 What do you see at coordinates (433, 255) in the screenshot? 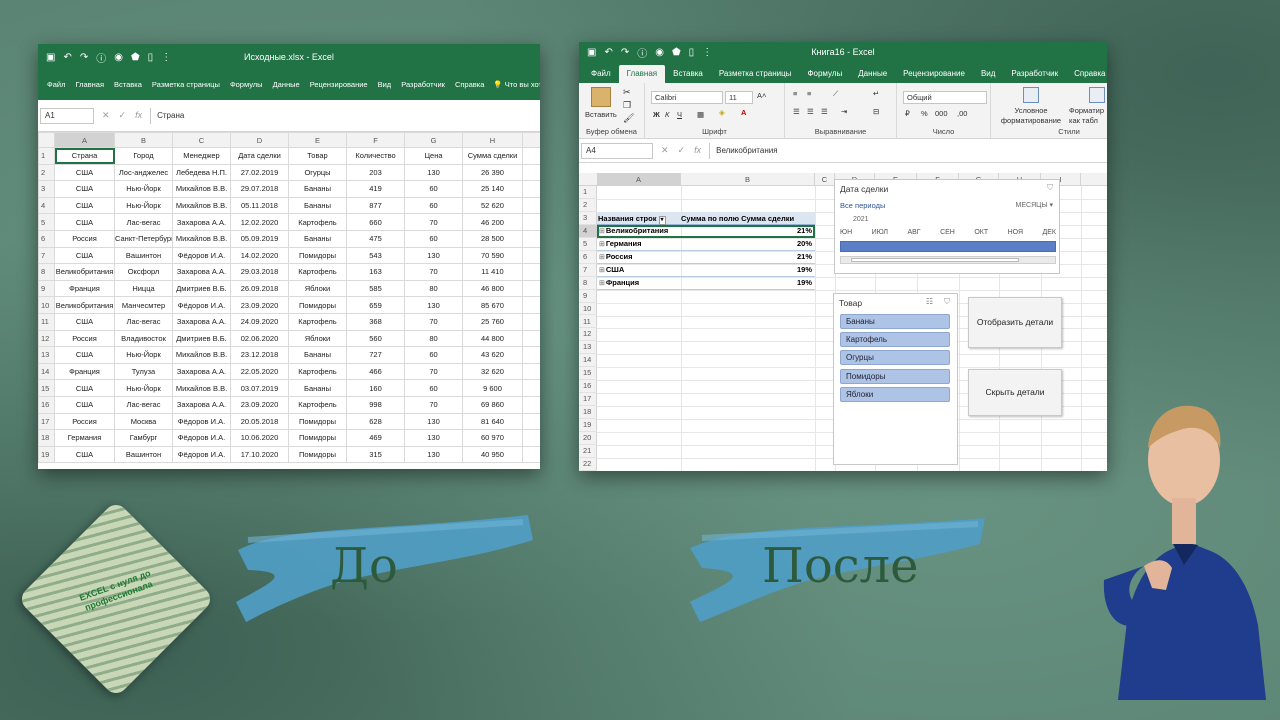
I see `cell: 130` at bounding box center [433, 255].